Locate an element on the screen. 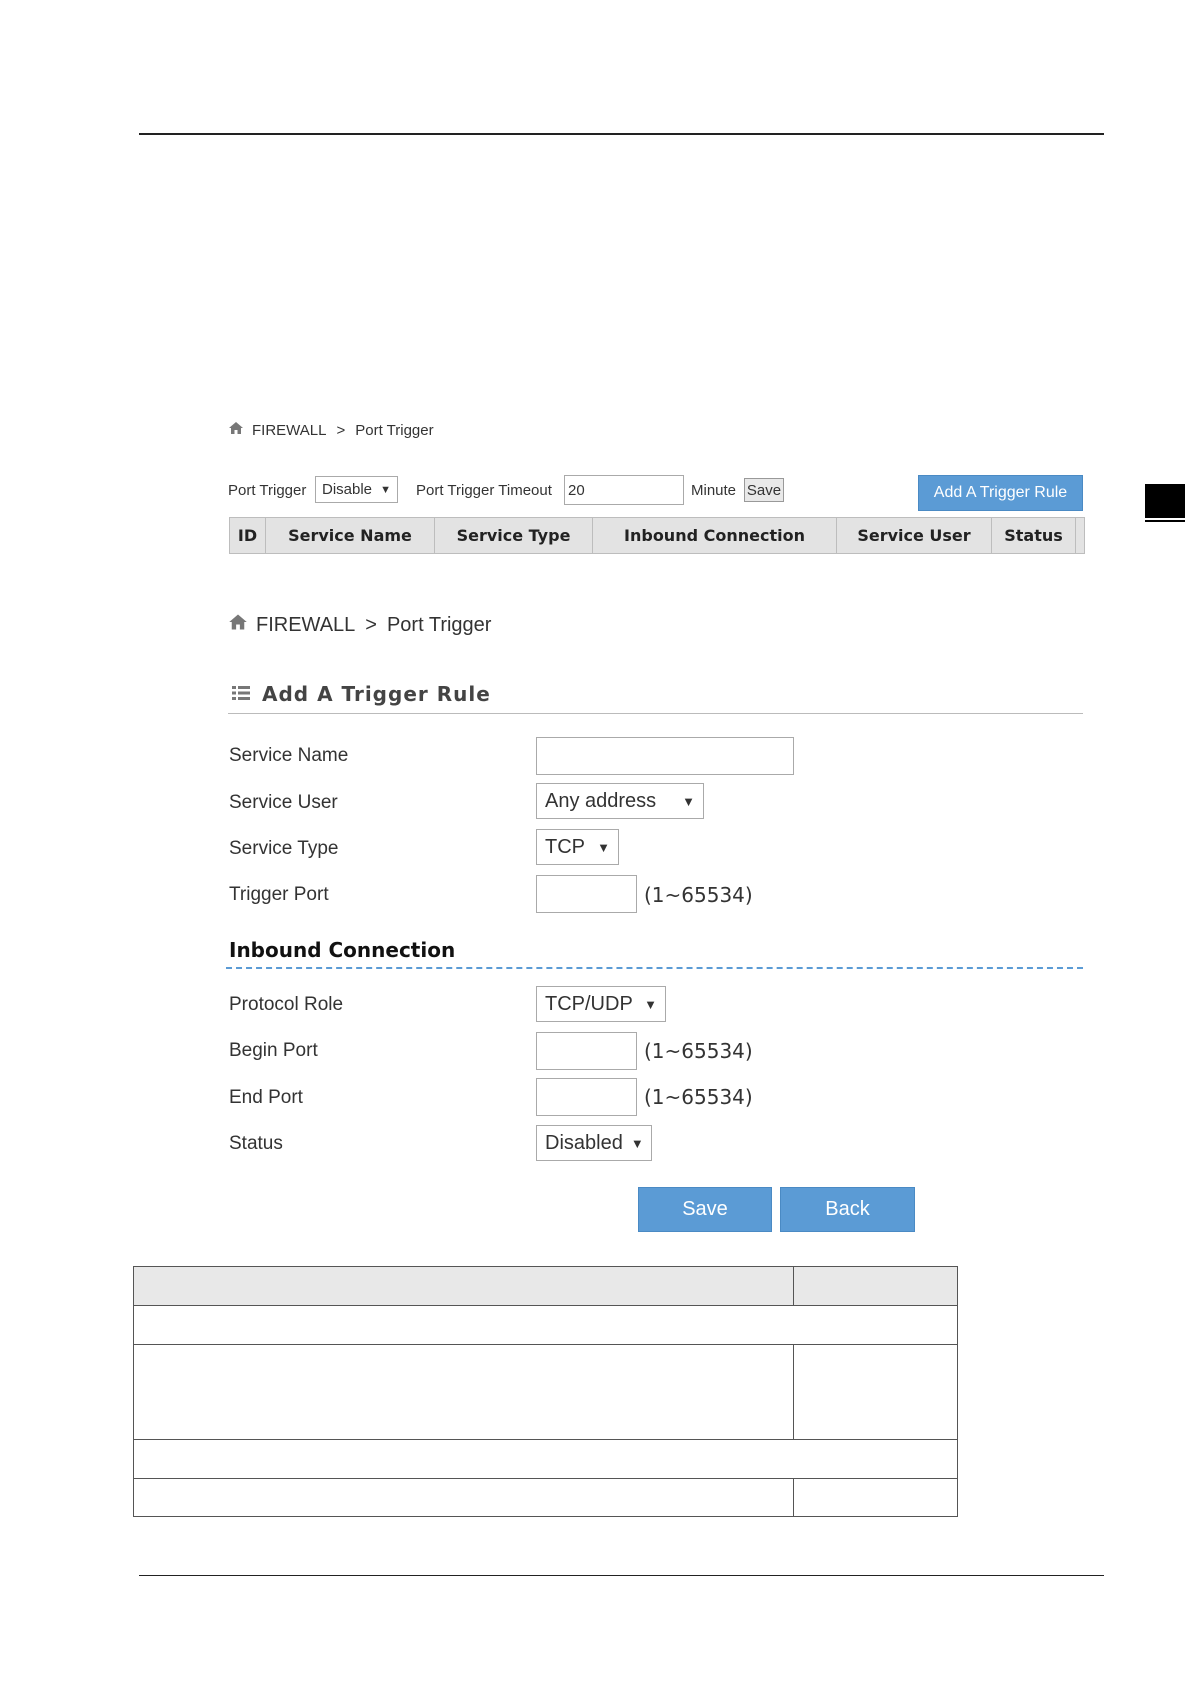 This screenshot has width=1191, height=1684. column-header-status: Status is located at coordinates (1034, 535).